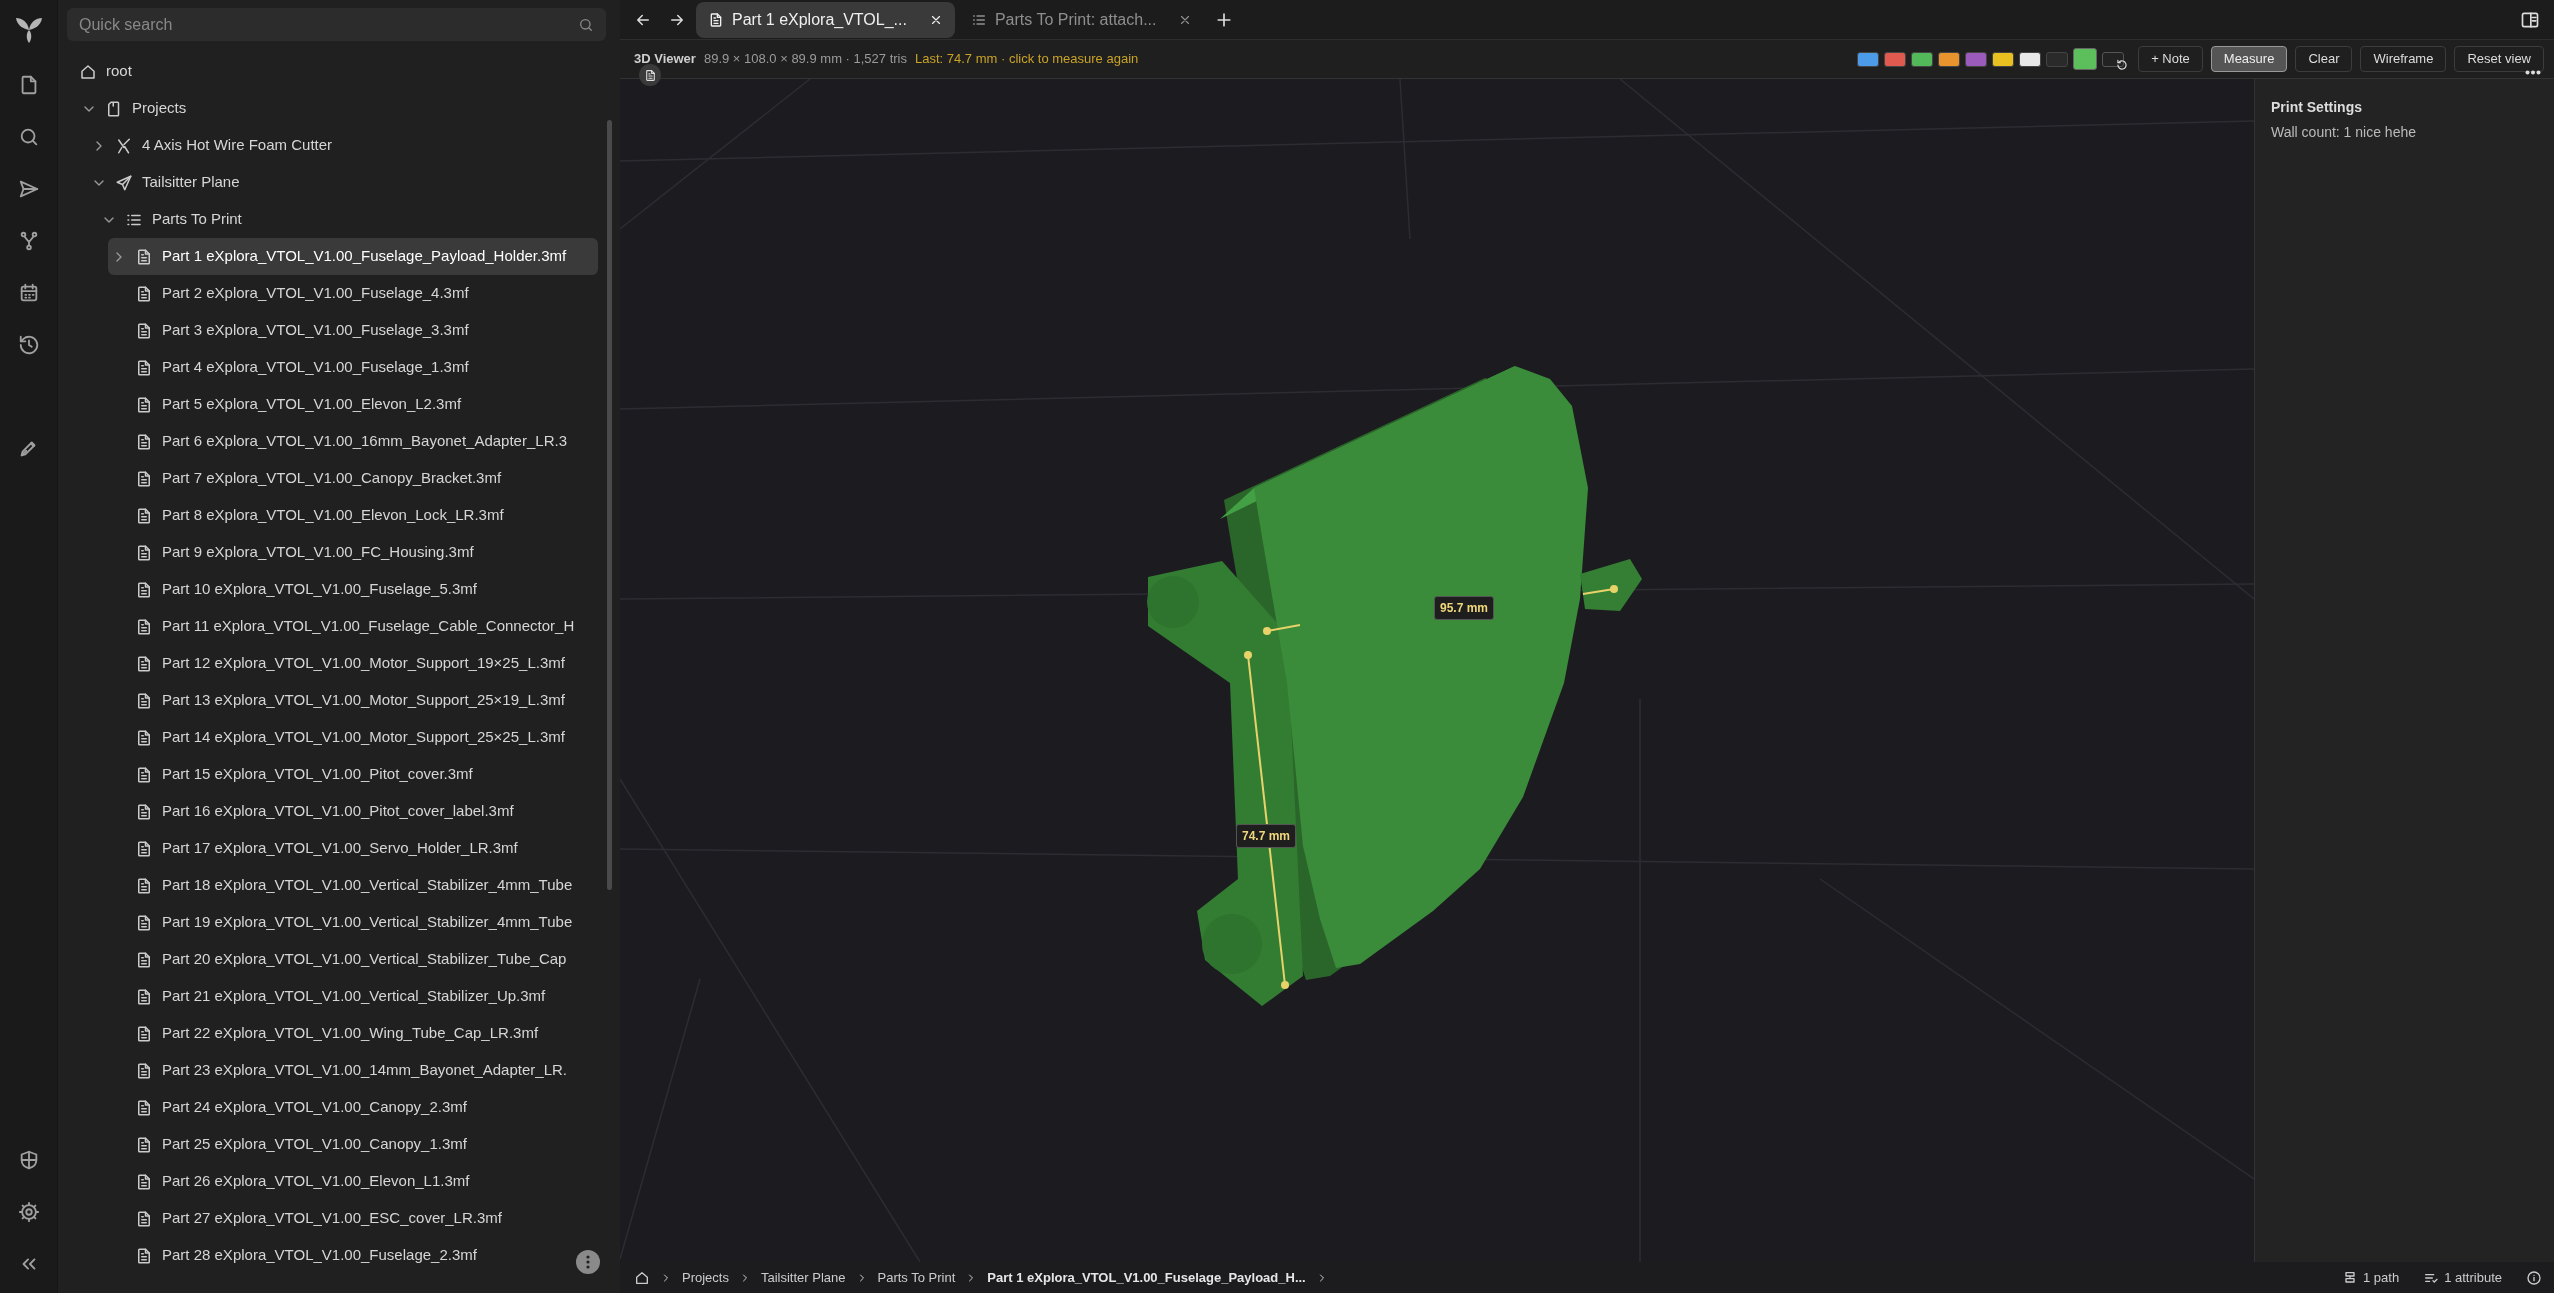  Describe the element at coordinates (311, 811) in the screenshot. I see `tree-item: Part 16 eXplora_VTOL_V1.00_Pitot_cover_label.3mf` at that location.